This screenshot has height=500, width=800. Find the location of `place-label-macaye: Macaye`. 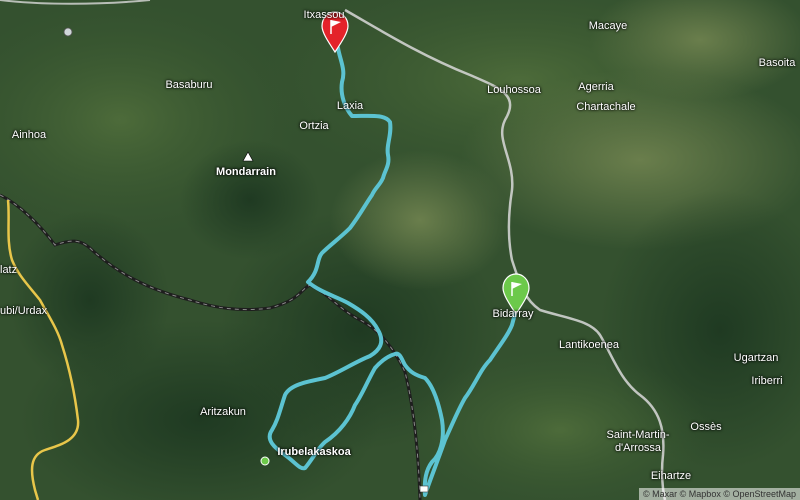

place-label-macaye: Macaye is located at coordinates (608, 26).